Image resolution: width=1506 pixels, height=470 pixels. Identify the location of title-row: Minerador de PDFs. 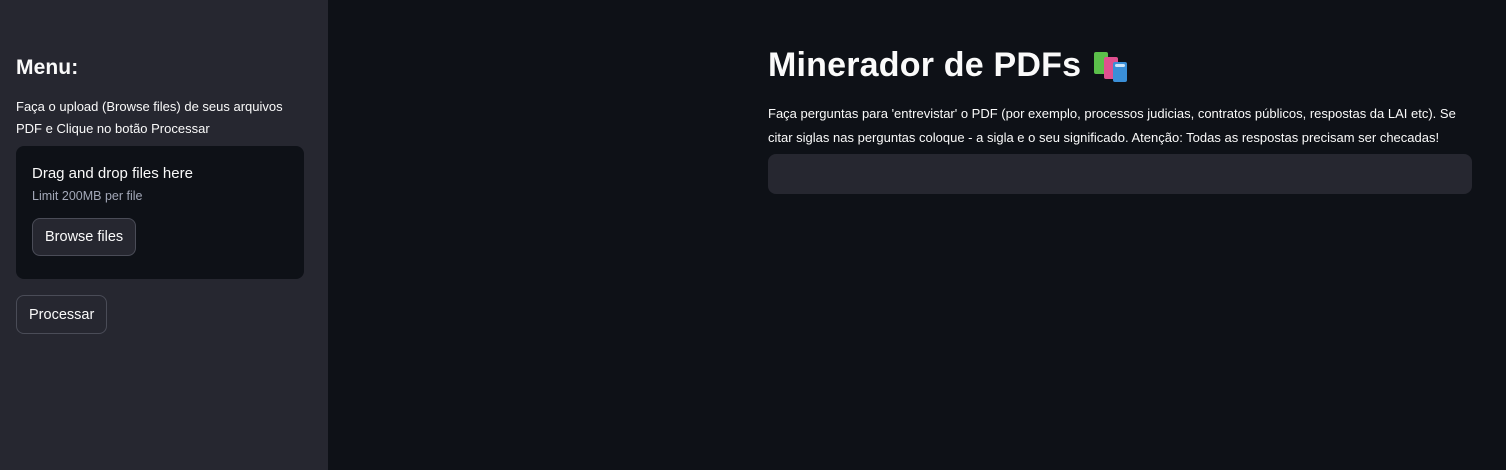
(1120, 65).